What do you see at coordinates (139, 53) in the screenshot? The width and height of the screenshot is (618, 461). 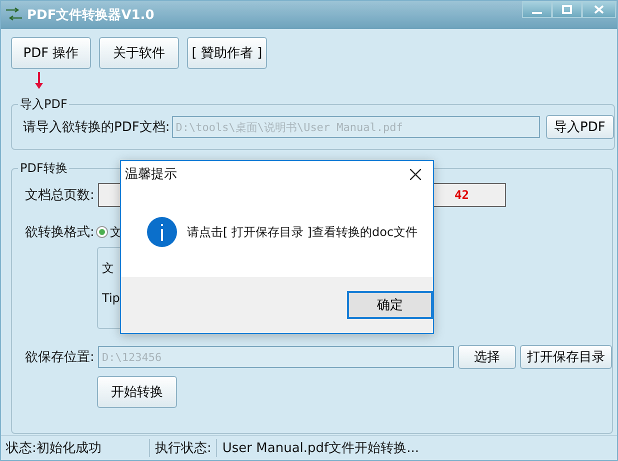 I see `toolbar-button: 关于软件` at bounding box center [139, 53].